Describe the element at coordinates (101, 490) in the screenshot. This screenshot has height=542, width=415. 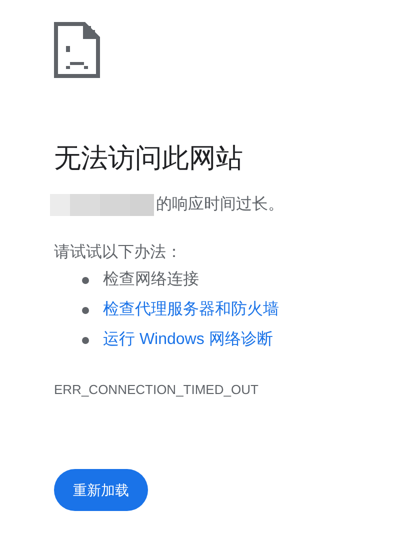
I see `reload-button: 重新加载` at that location.